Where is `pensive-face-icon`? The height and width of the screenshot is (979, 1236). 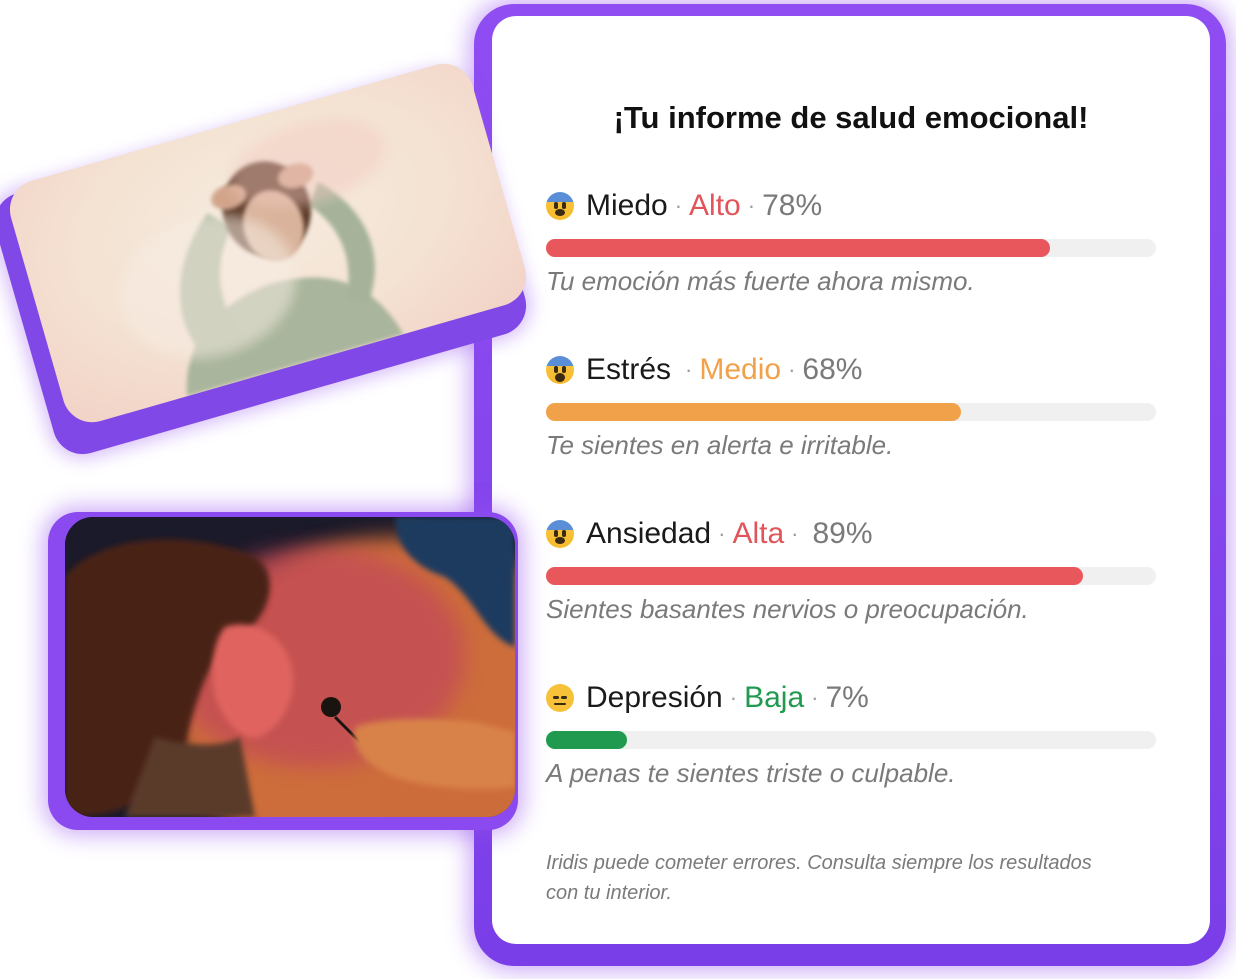 pensive-face-icon is located at coordinates (560, 698).